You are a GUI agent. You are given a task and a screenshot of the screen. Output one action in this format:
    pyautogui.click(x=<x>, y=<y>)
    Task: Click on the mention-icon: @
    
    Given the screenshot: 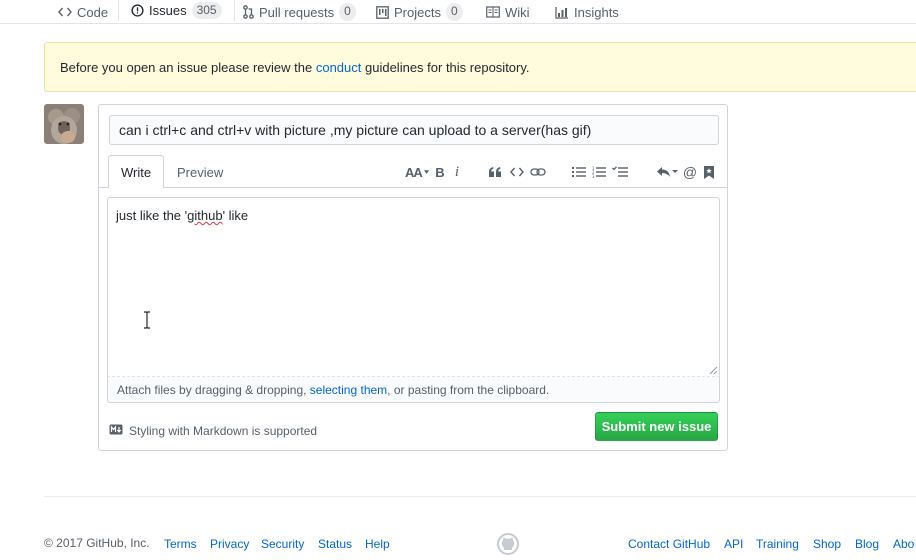 What is the action you would take?
    pyautogui.click(x=690, y=172)
    